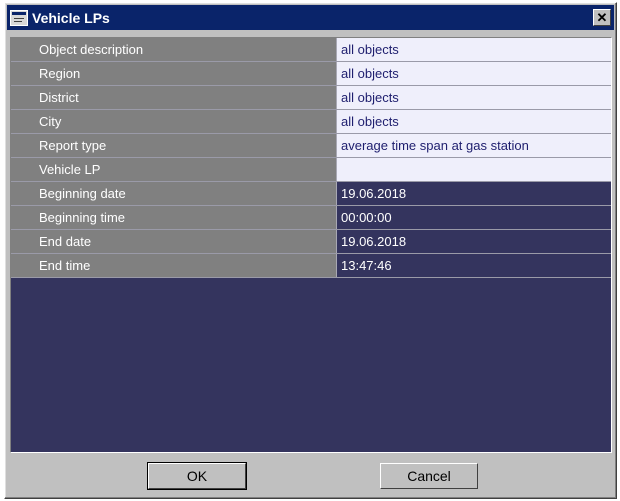 This screenshot has height=501, width=620. Describe the element at coordinates (197, 476) in the screenshot. I see `ok-button: OK` at that location.